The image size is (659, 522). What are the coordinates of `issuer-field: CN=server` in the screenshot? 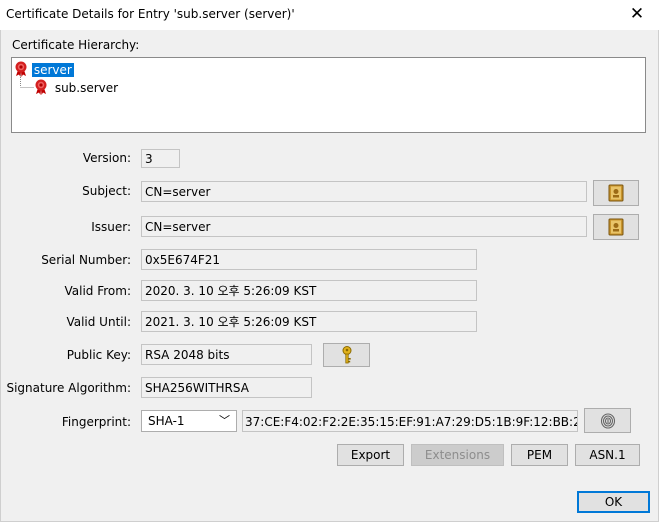 It's located at (364, 226).